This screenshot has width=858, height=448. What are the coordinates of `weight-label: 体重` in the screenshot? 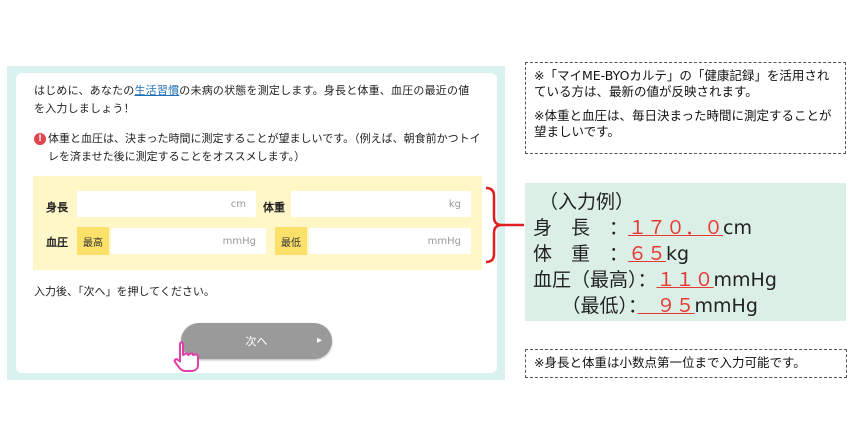 It's located at (274, 207).